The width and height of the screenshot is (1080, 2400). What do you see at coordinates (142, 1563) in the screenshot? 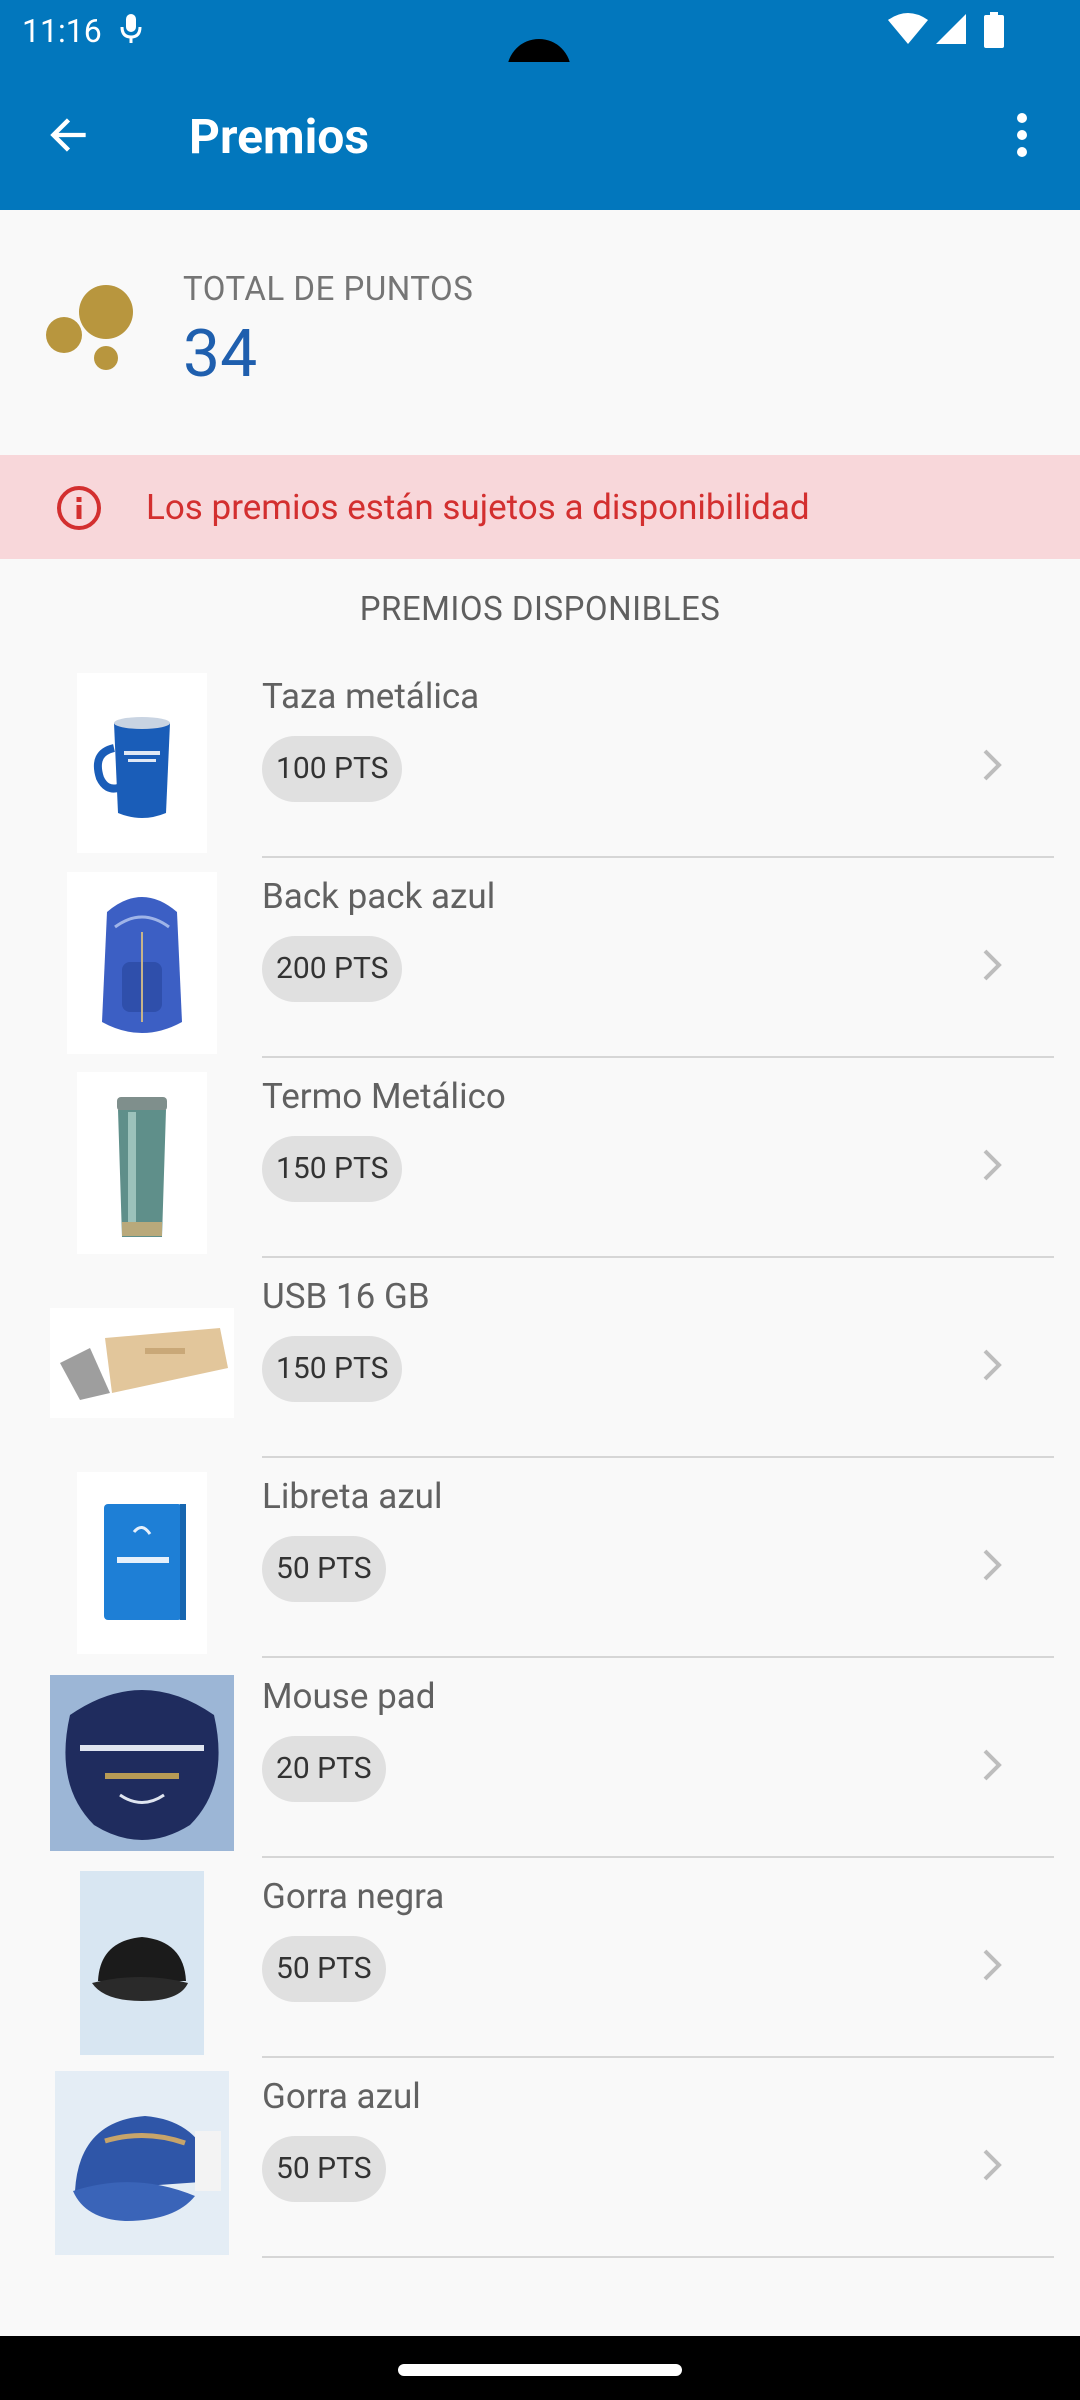
I see `notebook-image` at bounding box center [142, 1563].